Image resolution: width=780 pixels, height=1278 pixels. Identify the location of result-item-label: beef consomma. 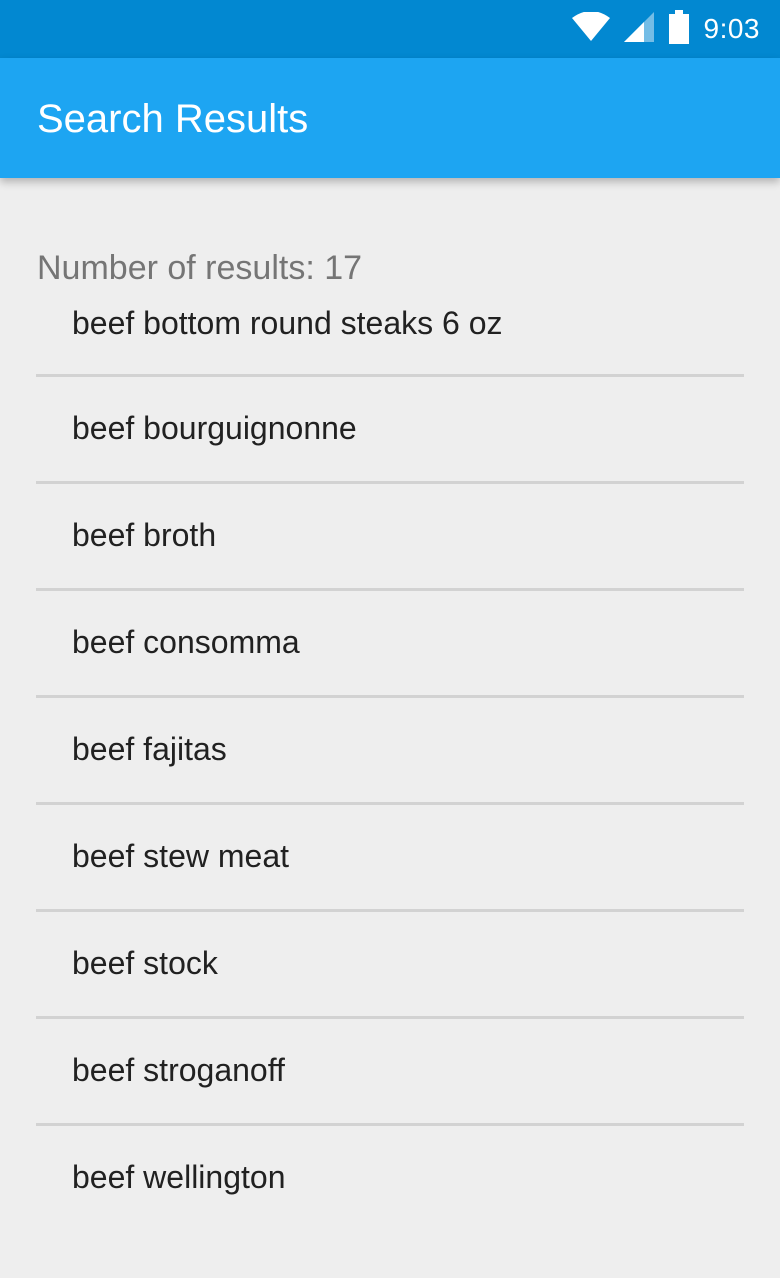
(186, 642).